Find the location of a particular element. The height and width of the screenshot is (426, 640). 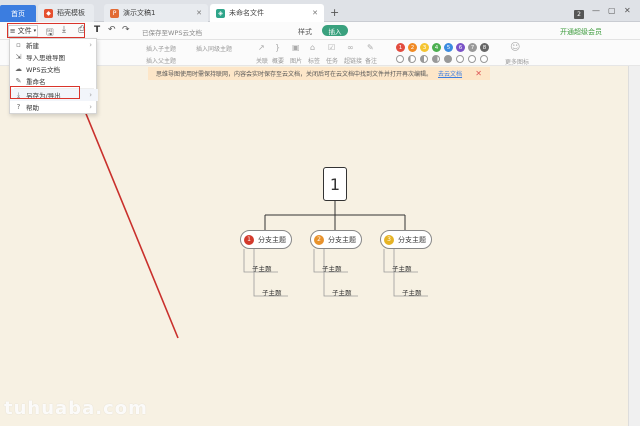

watermark: tuhuaba.com is located at coordinates (76, 408).